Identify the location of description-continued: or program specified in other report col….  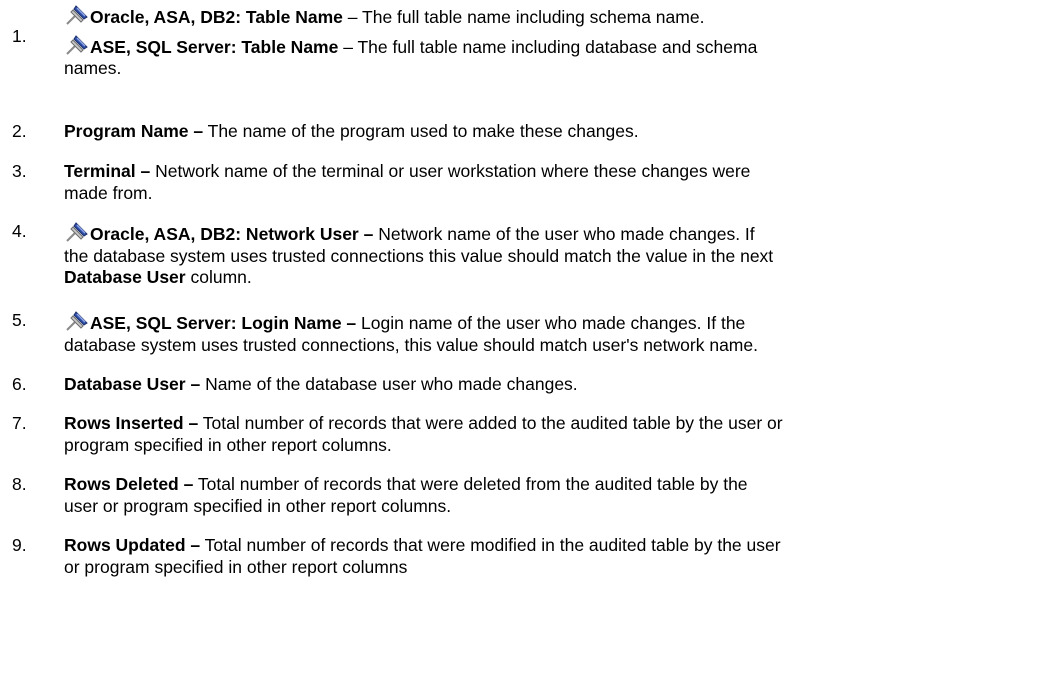
(236, 566).